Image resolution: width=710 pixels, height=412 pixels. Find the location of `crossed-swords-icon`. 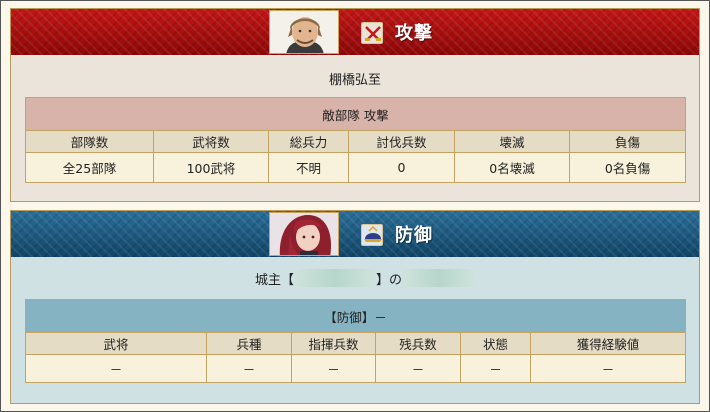

crossed-swords-icon is located at coordinates (372, 33).